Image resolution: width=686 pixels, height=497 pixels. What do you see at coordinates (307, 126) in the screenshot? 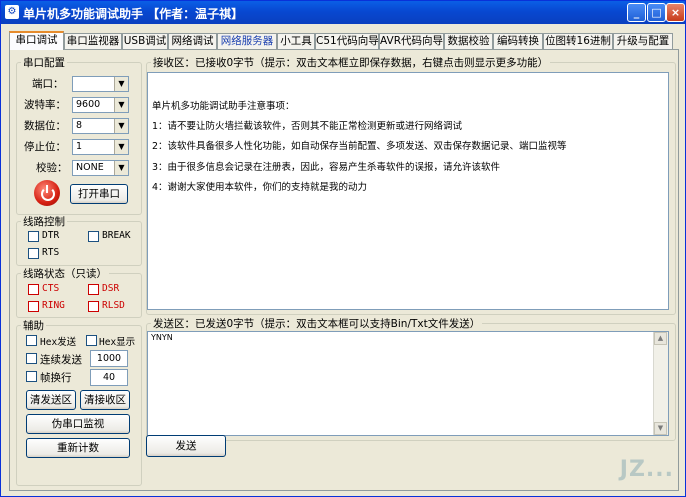
I see `receive-line: 1：请不要让防火墙拦截该软件，否则其不能正常检测更新或进行网络调试` at bounding box center [307, 126].